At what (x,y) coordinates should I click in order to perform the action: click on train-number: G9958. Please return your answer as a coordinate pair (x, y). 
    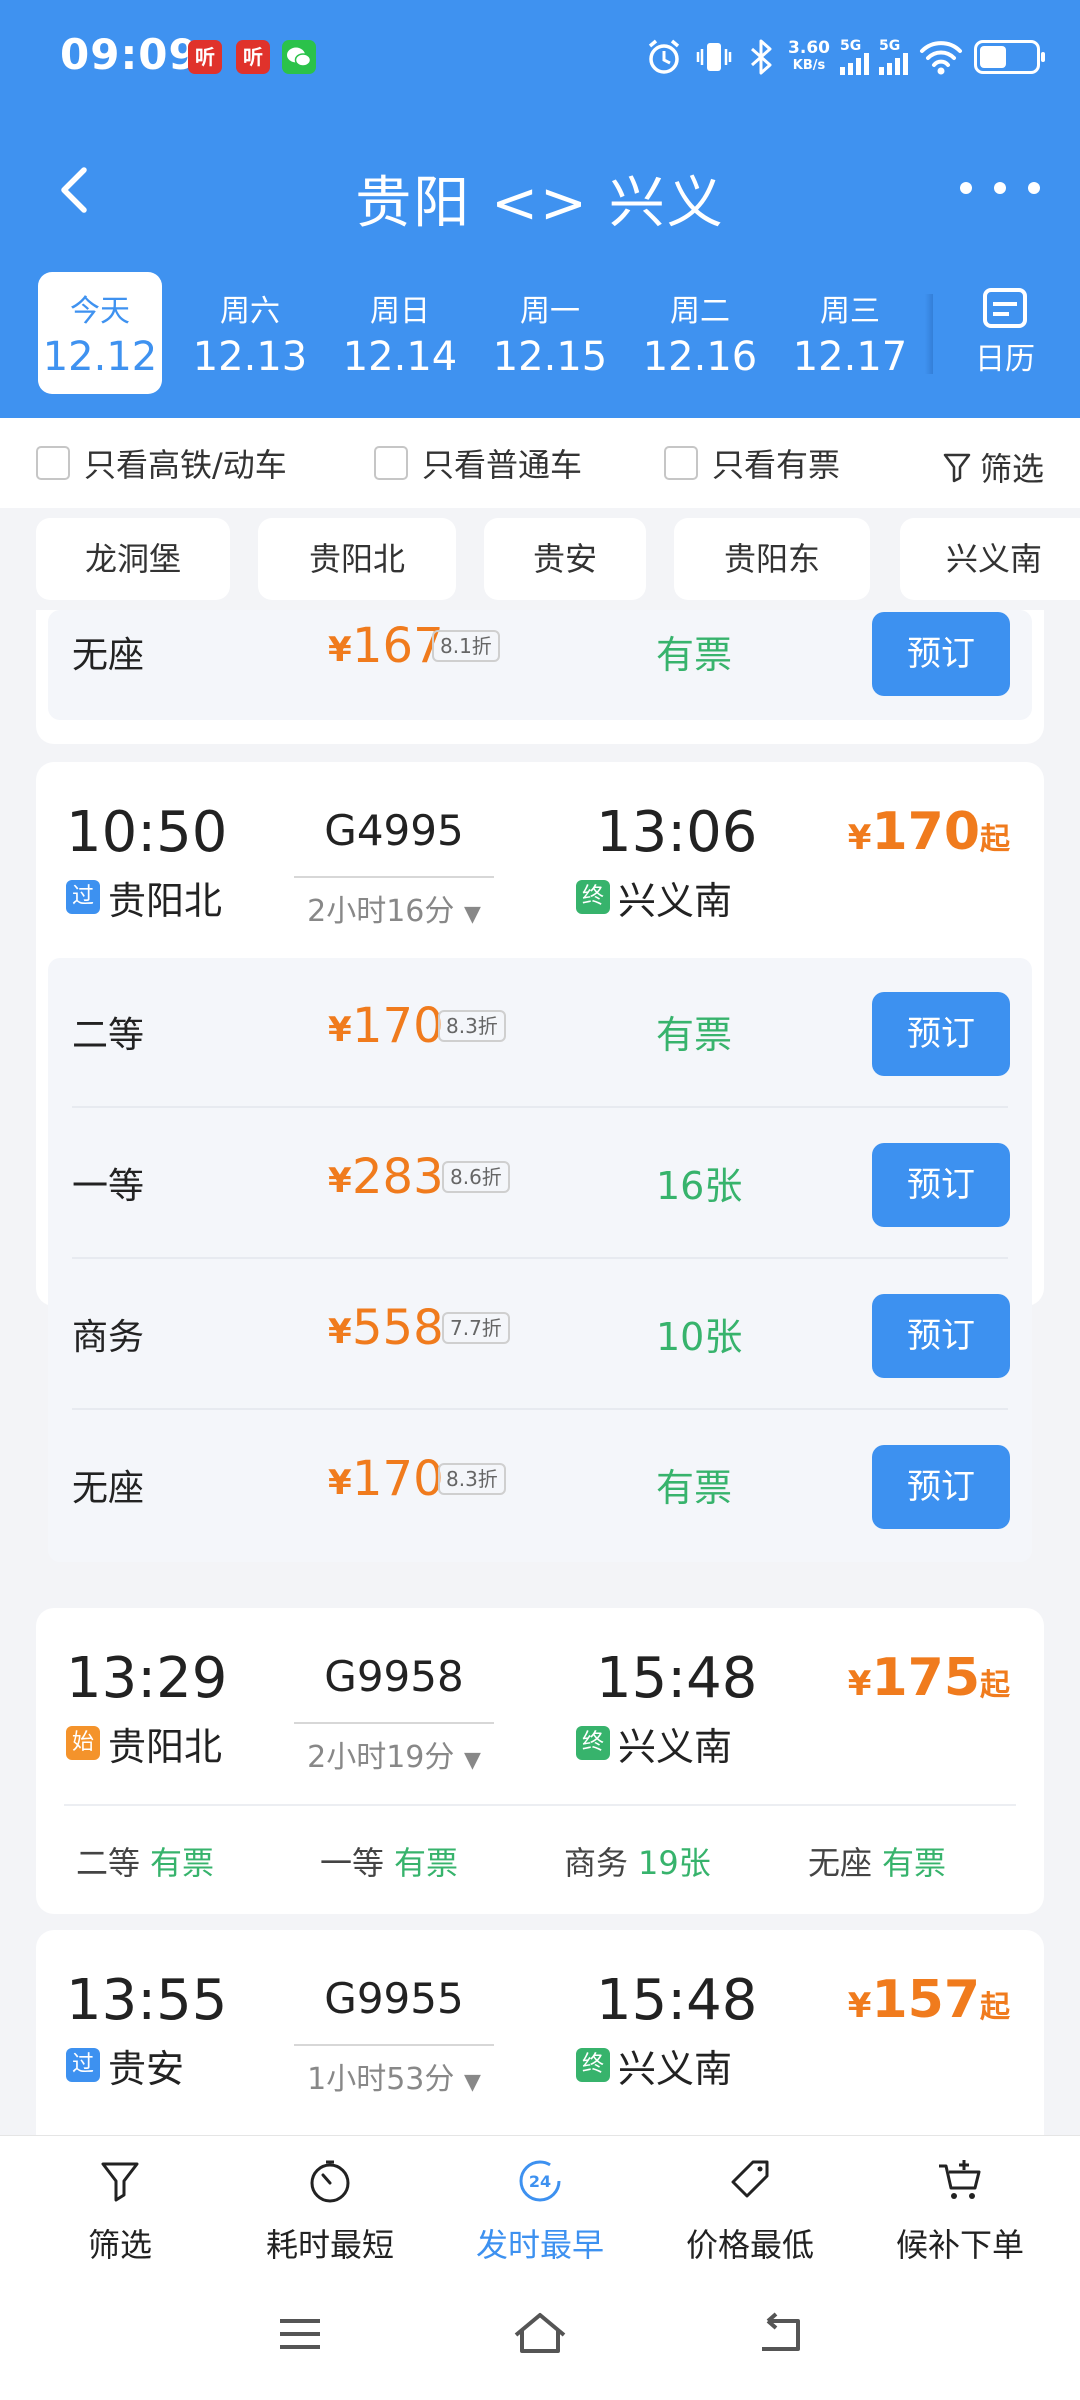
    Looking at the image, I should click on (394, 1676).